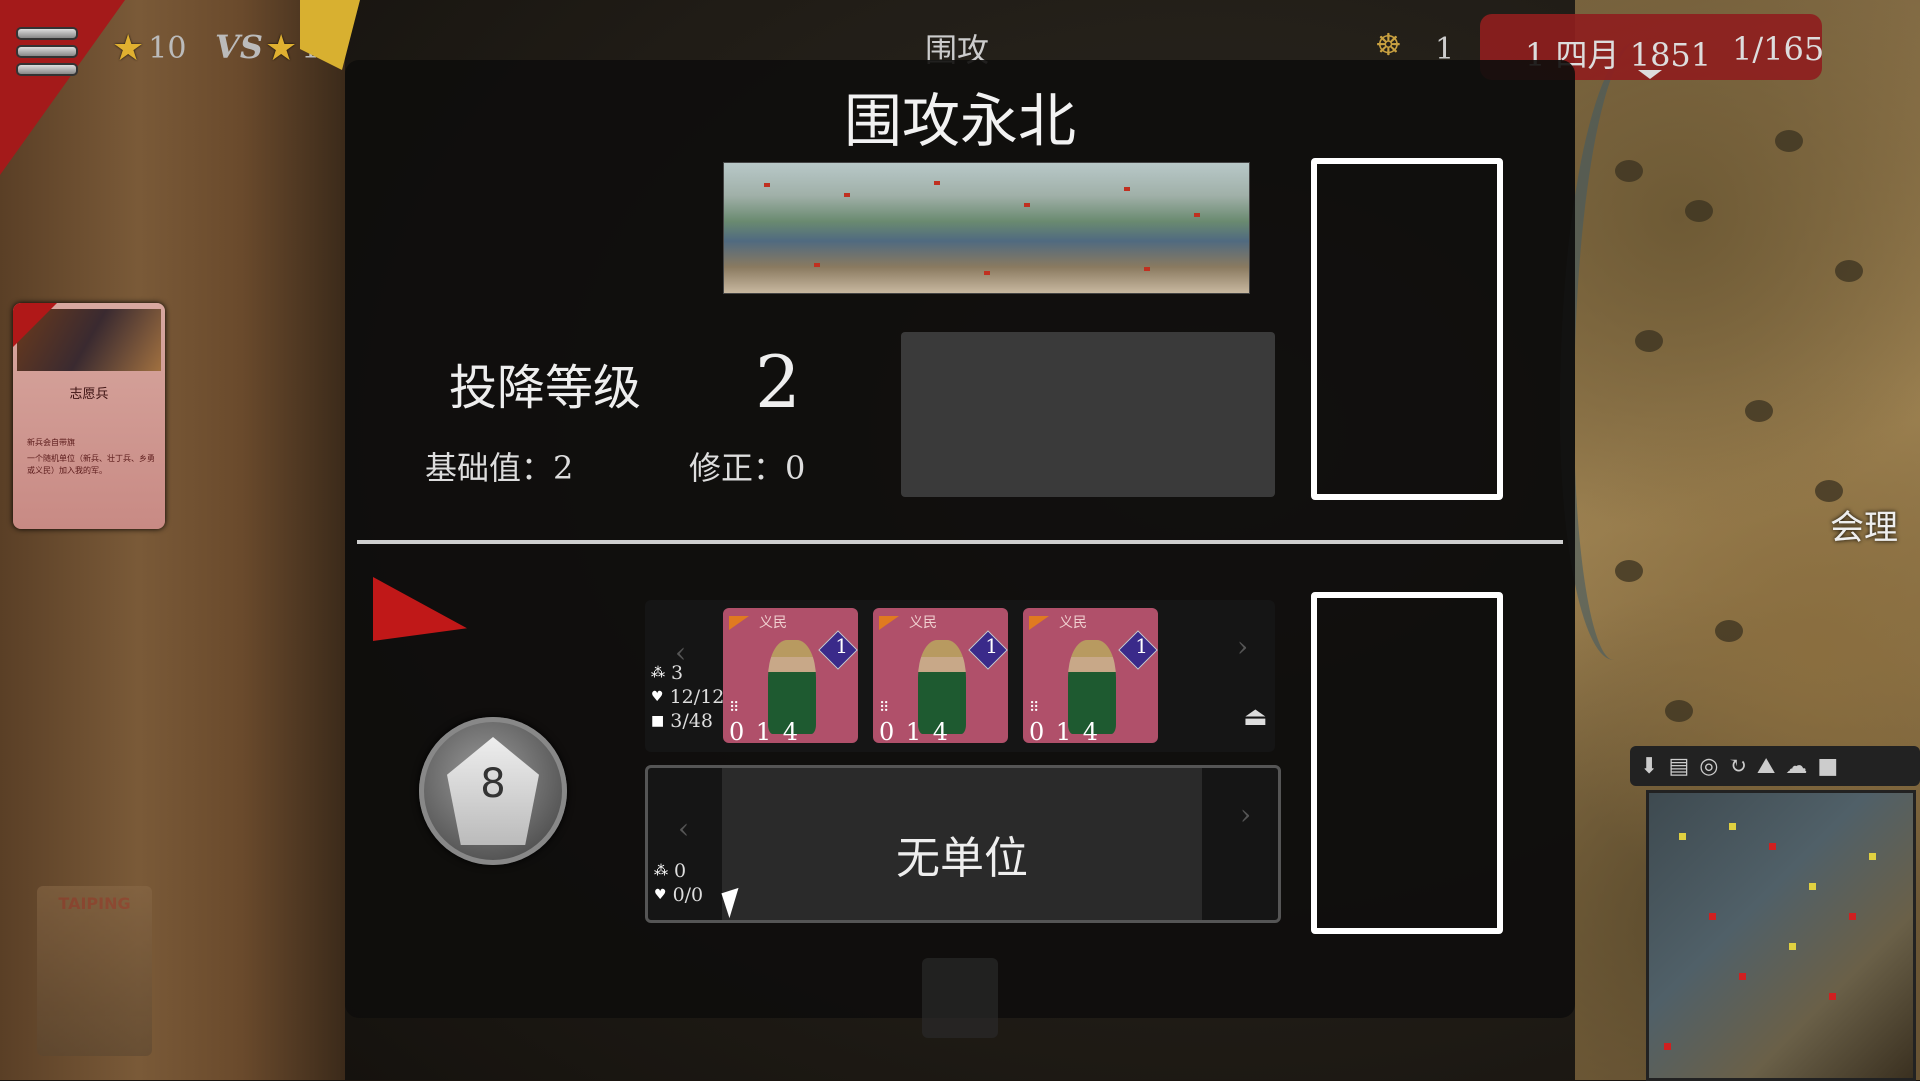 The width and height of the screenshot is (1920, 1081). I want to click on download-icon: ⬇, so click(1649, 766).